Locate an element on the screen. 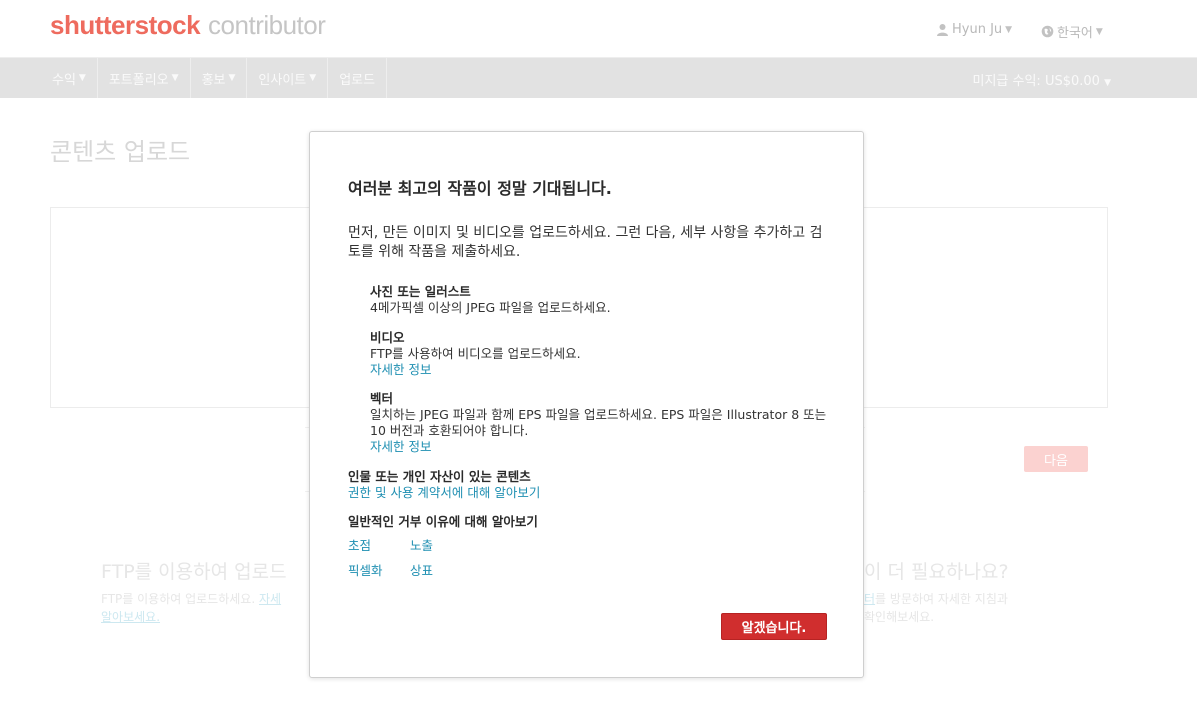 This screenshot has width=1197, height=725. reason-link-pixelation: 픽셀화 is located at coordinates (365, 569).